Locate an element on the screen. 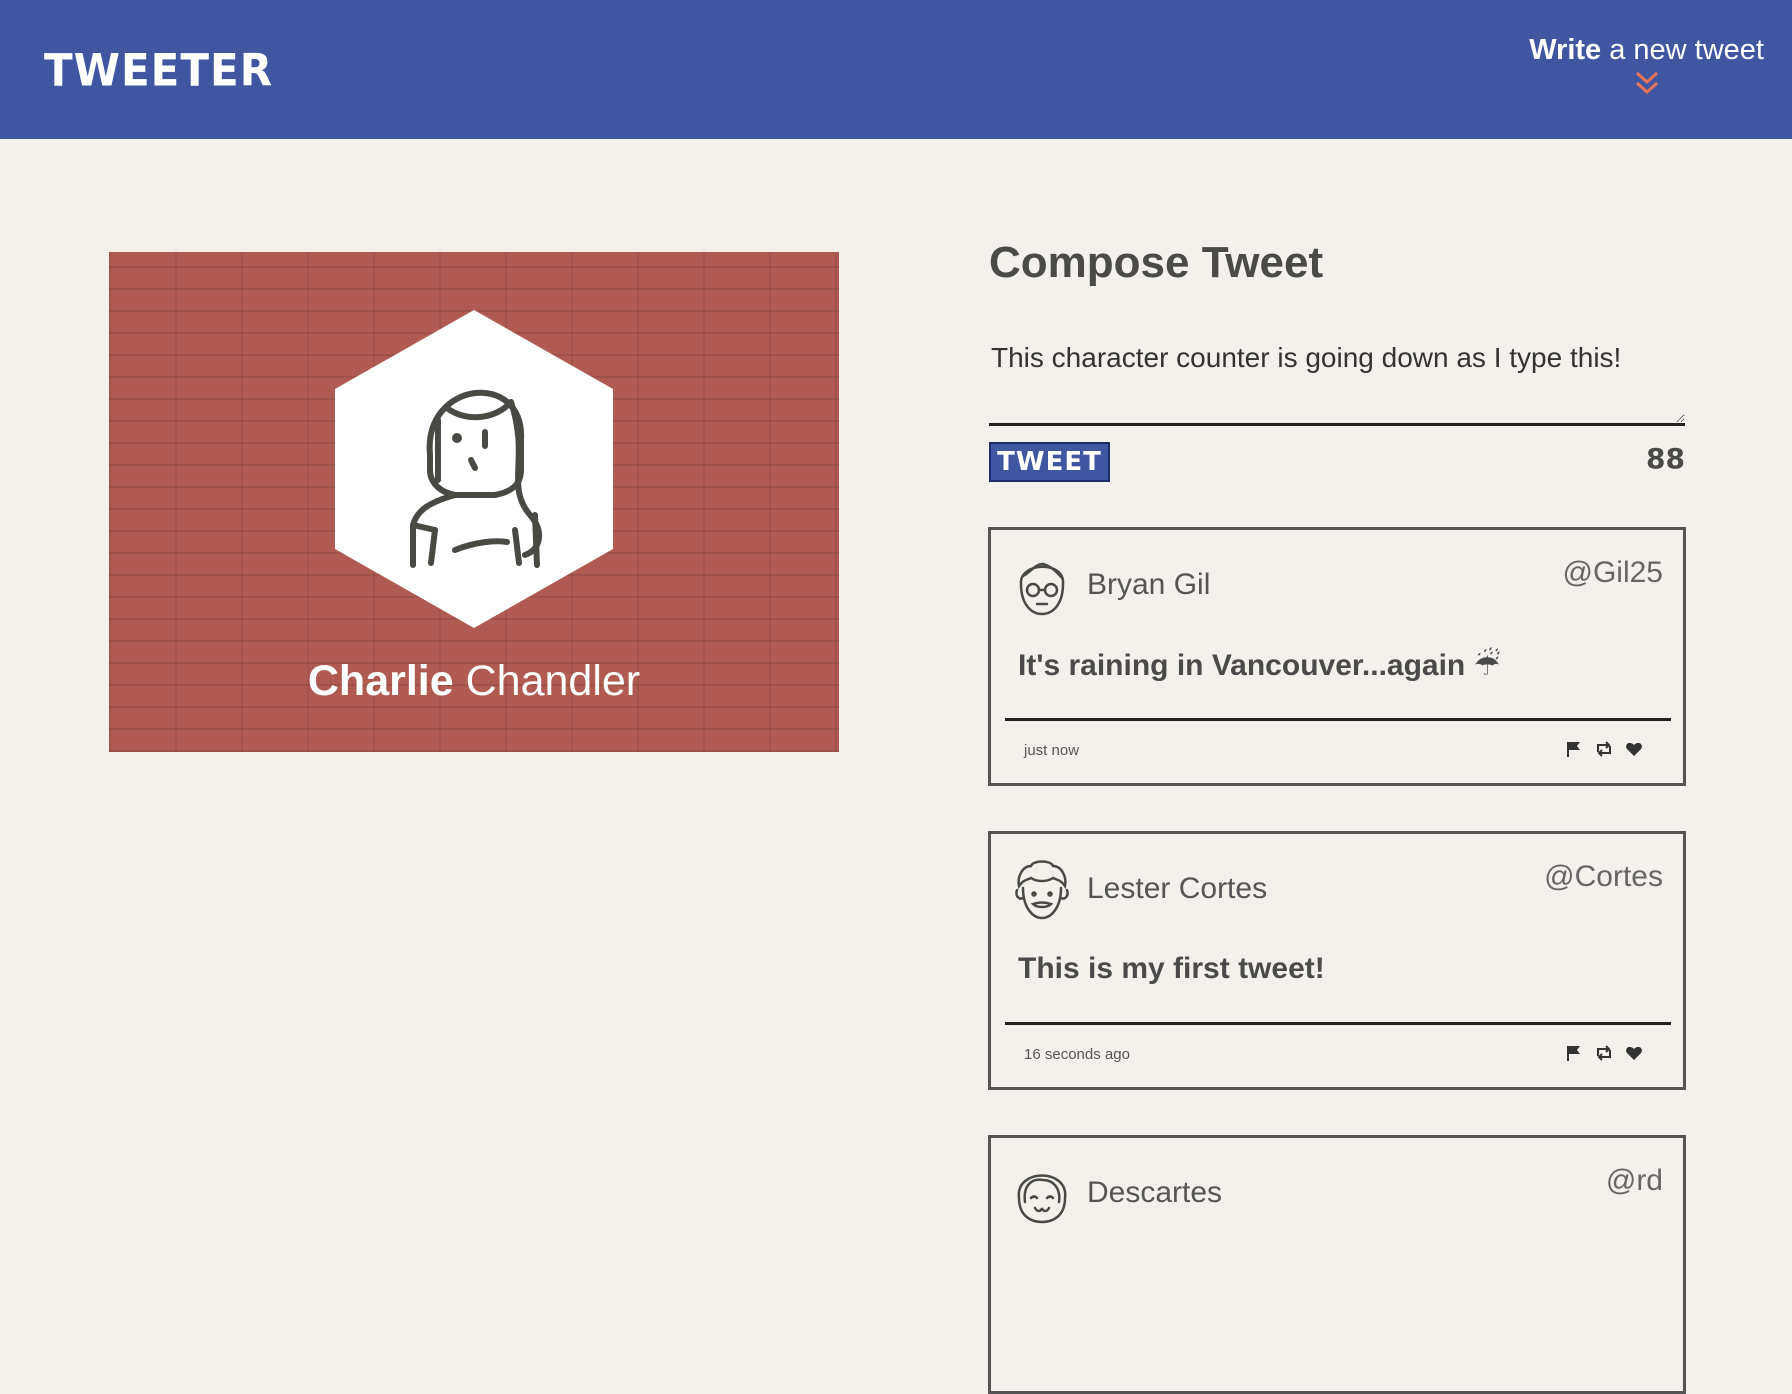  tweet-card: Descartes @rd is located at coordinates (1337, 1264).